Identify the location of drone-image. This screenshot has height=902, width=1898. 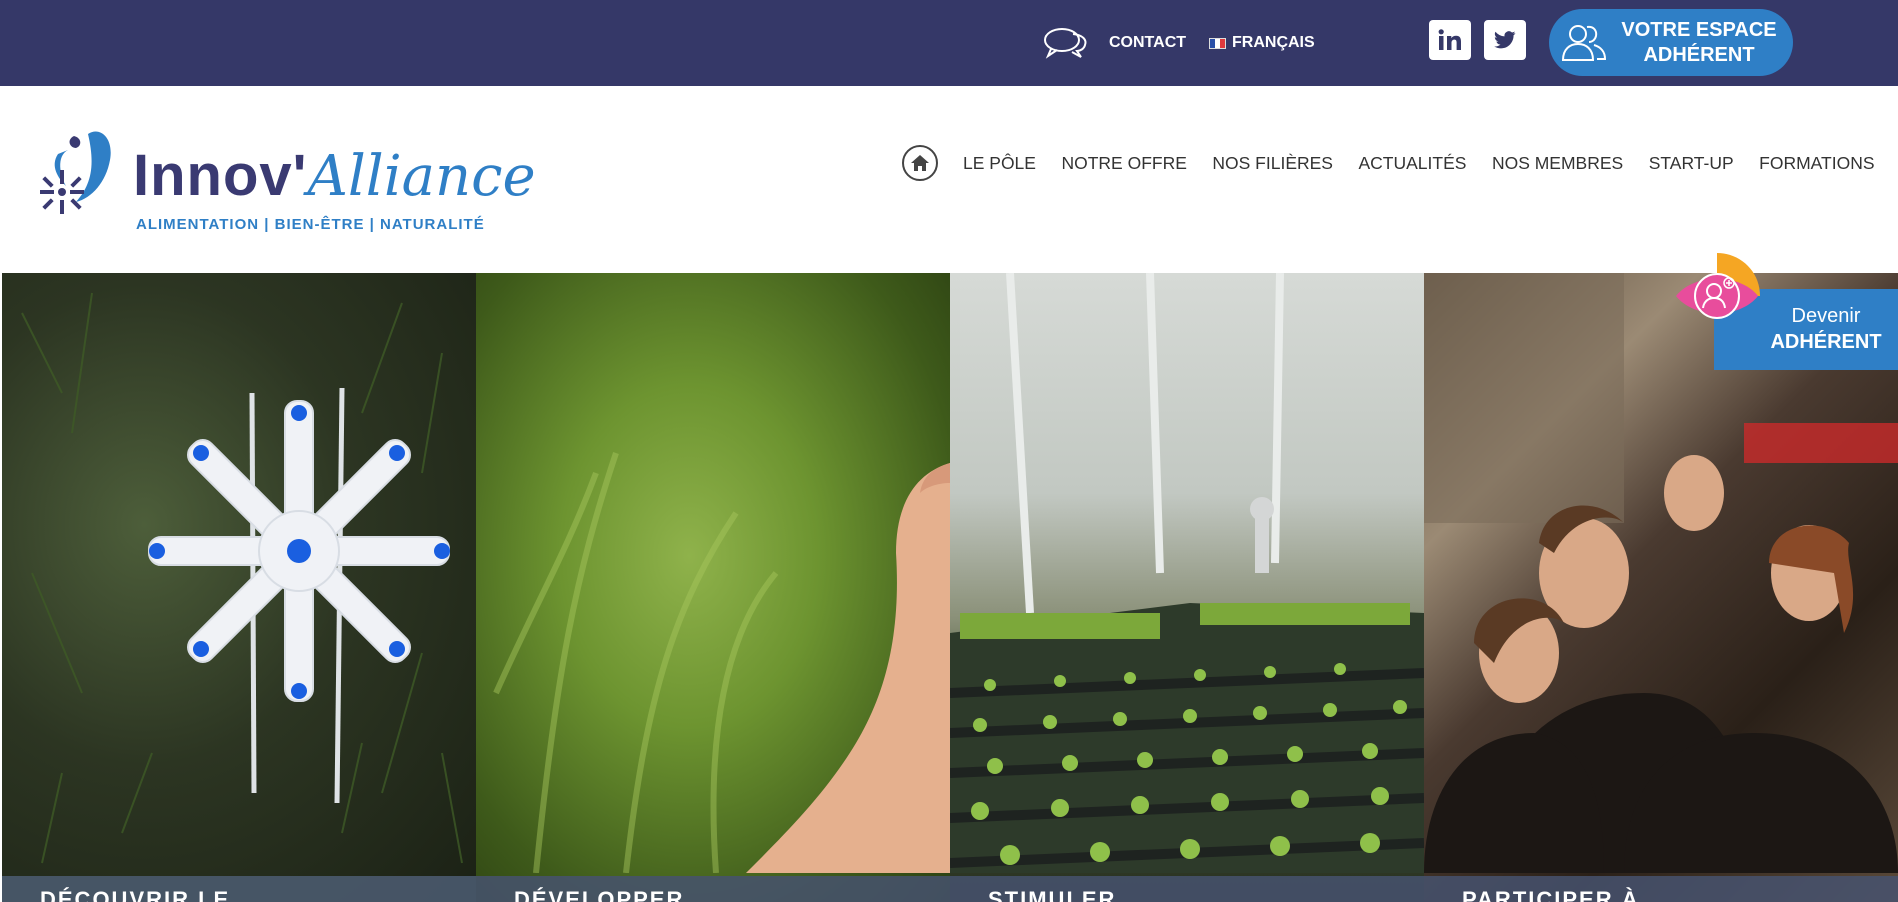
(242, 578).